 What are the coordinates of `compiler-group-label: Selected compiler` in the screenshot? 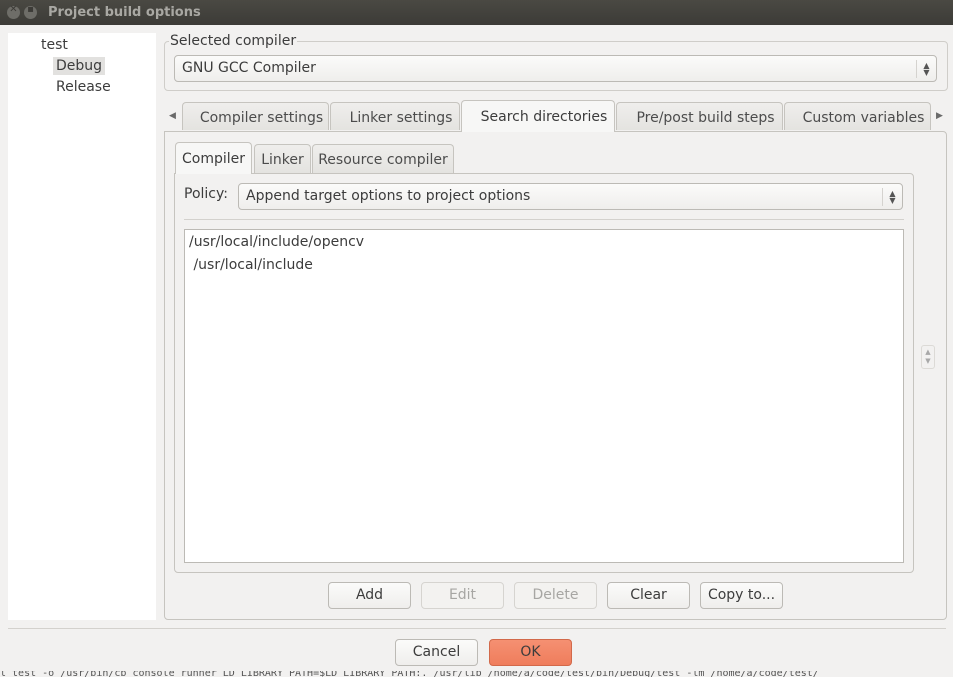 It's located at (233, 41).